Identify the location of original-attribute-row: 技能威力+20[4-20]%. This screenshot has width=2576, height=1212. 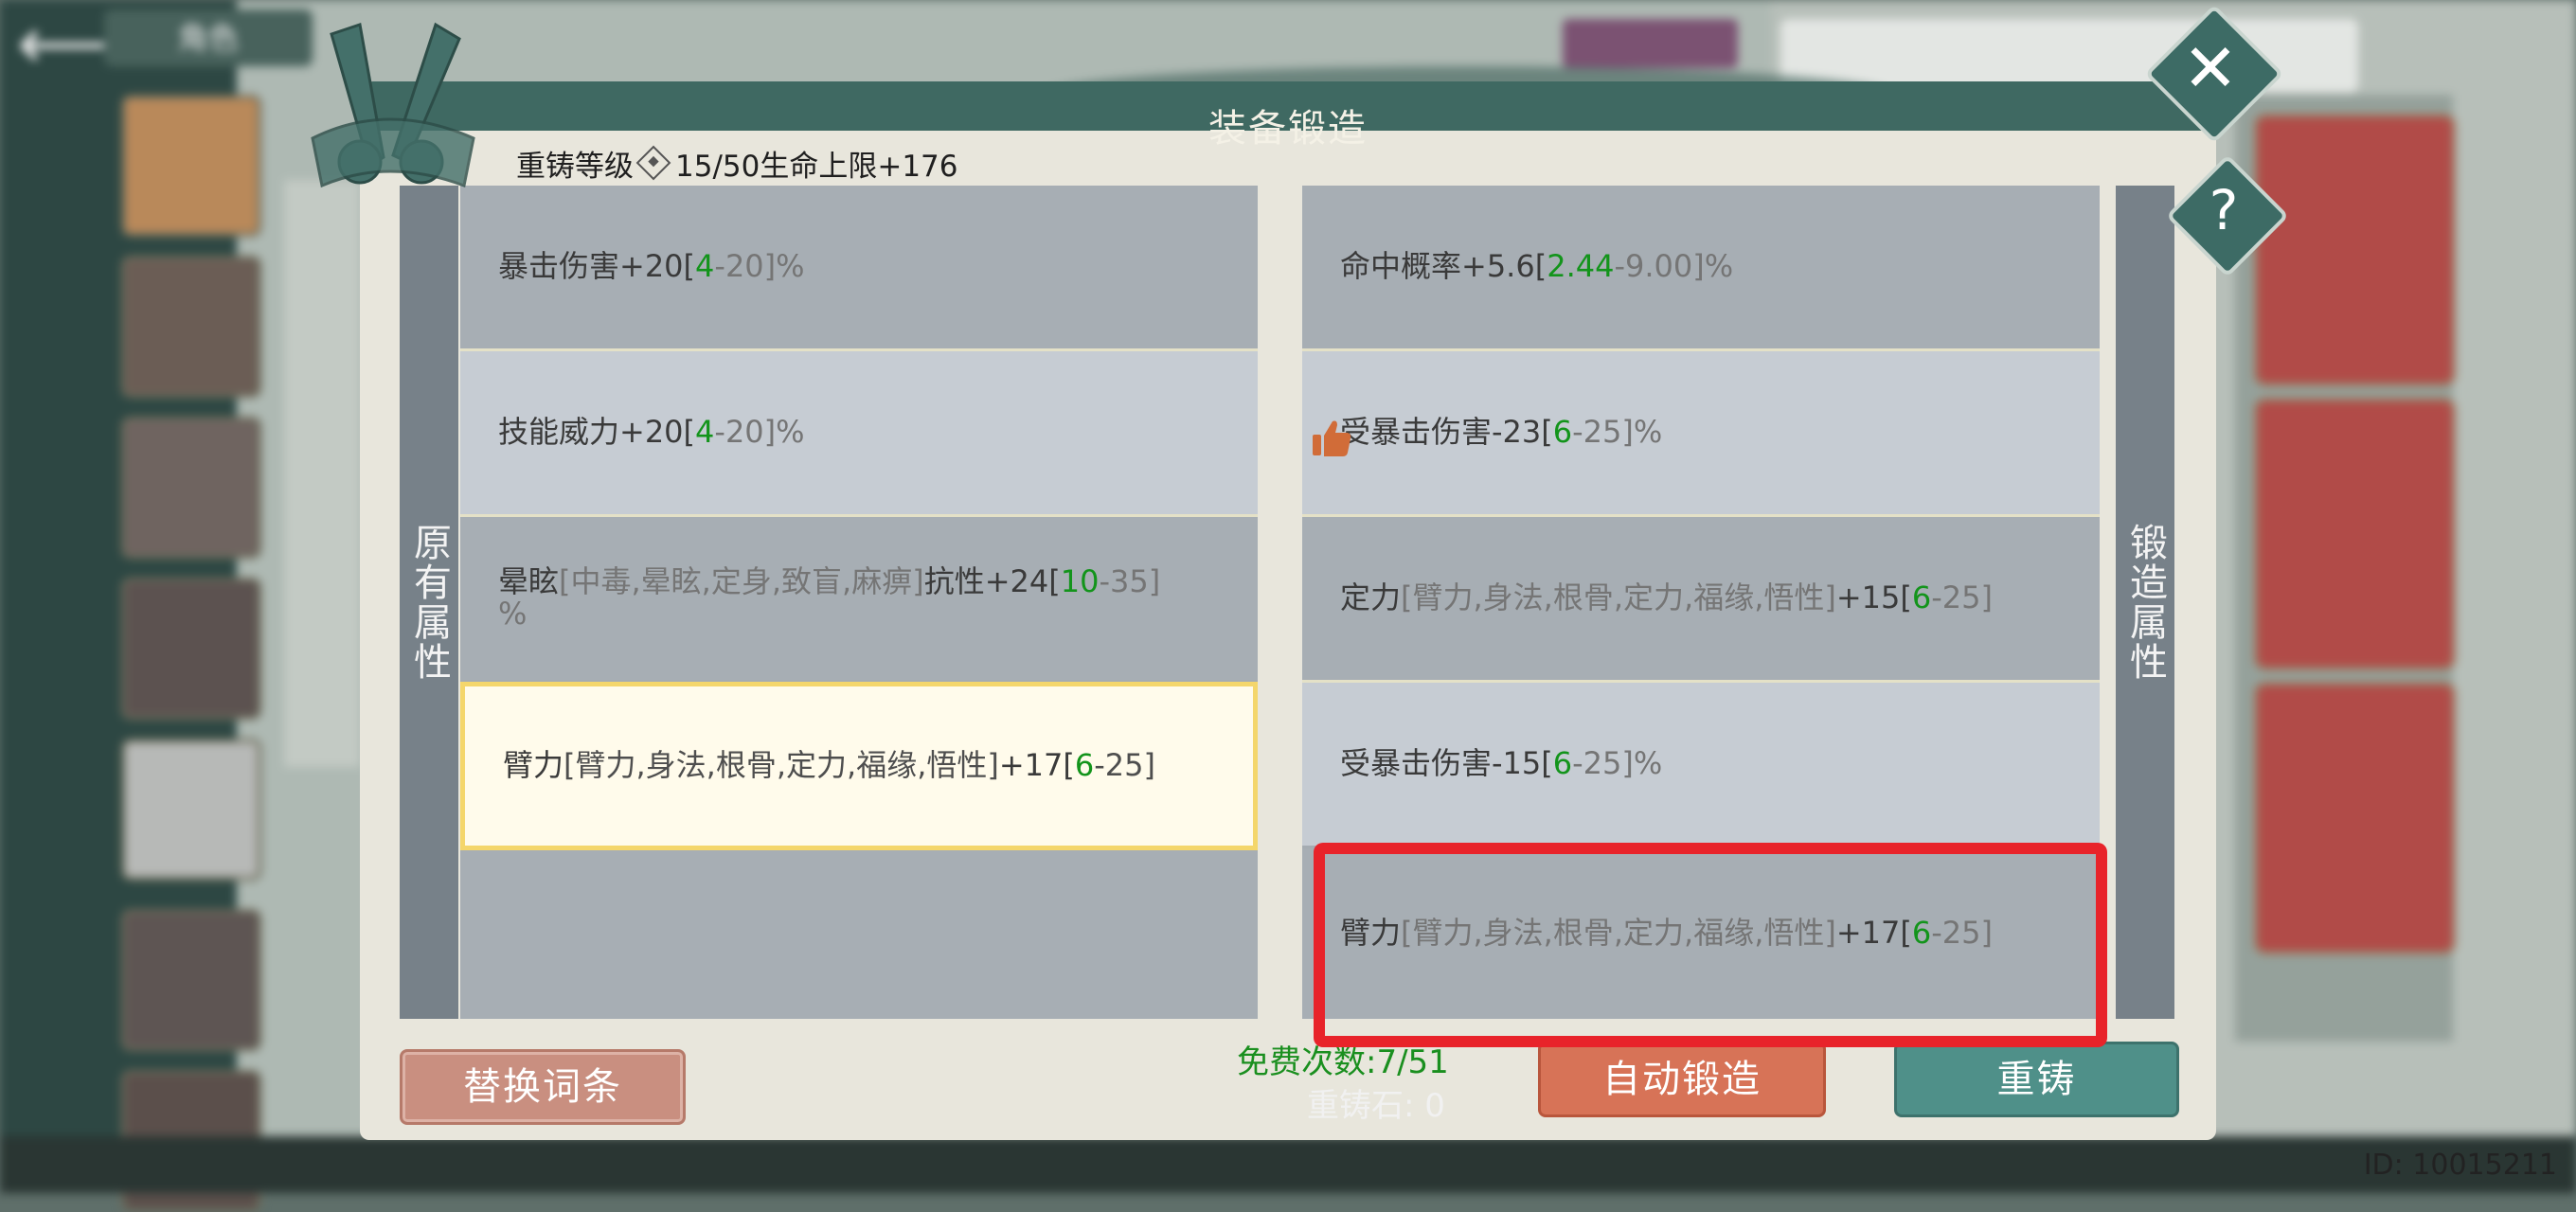
(859, 432).